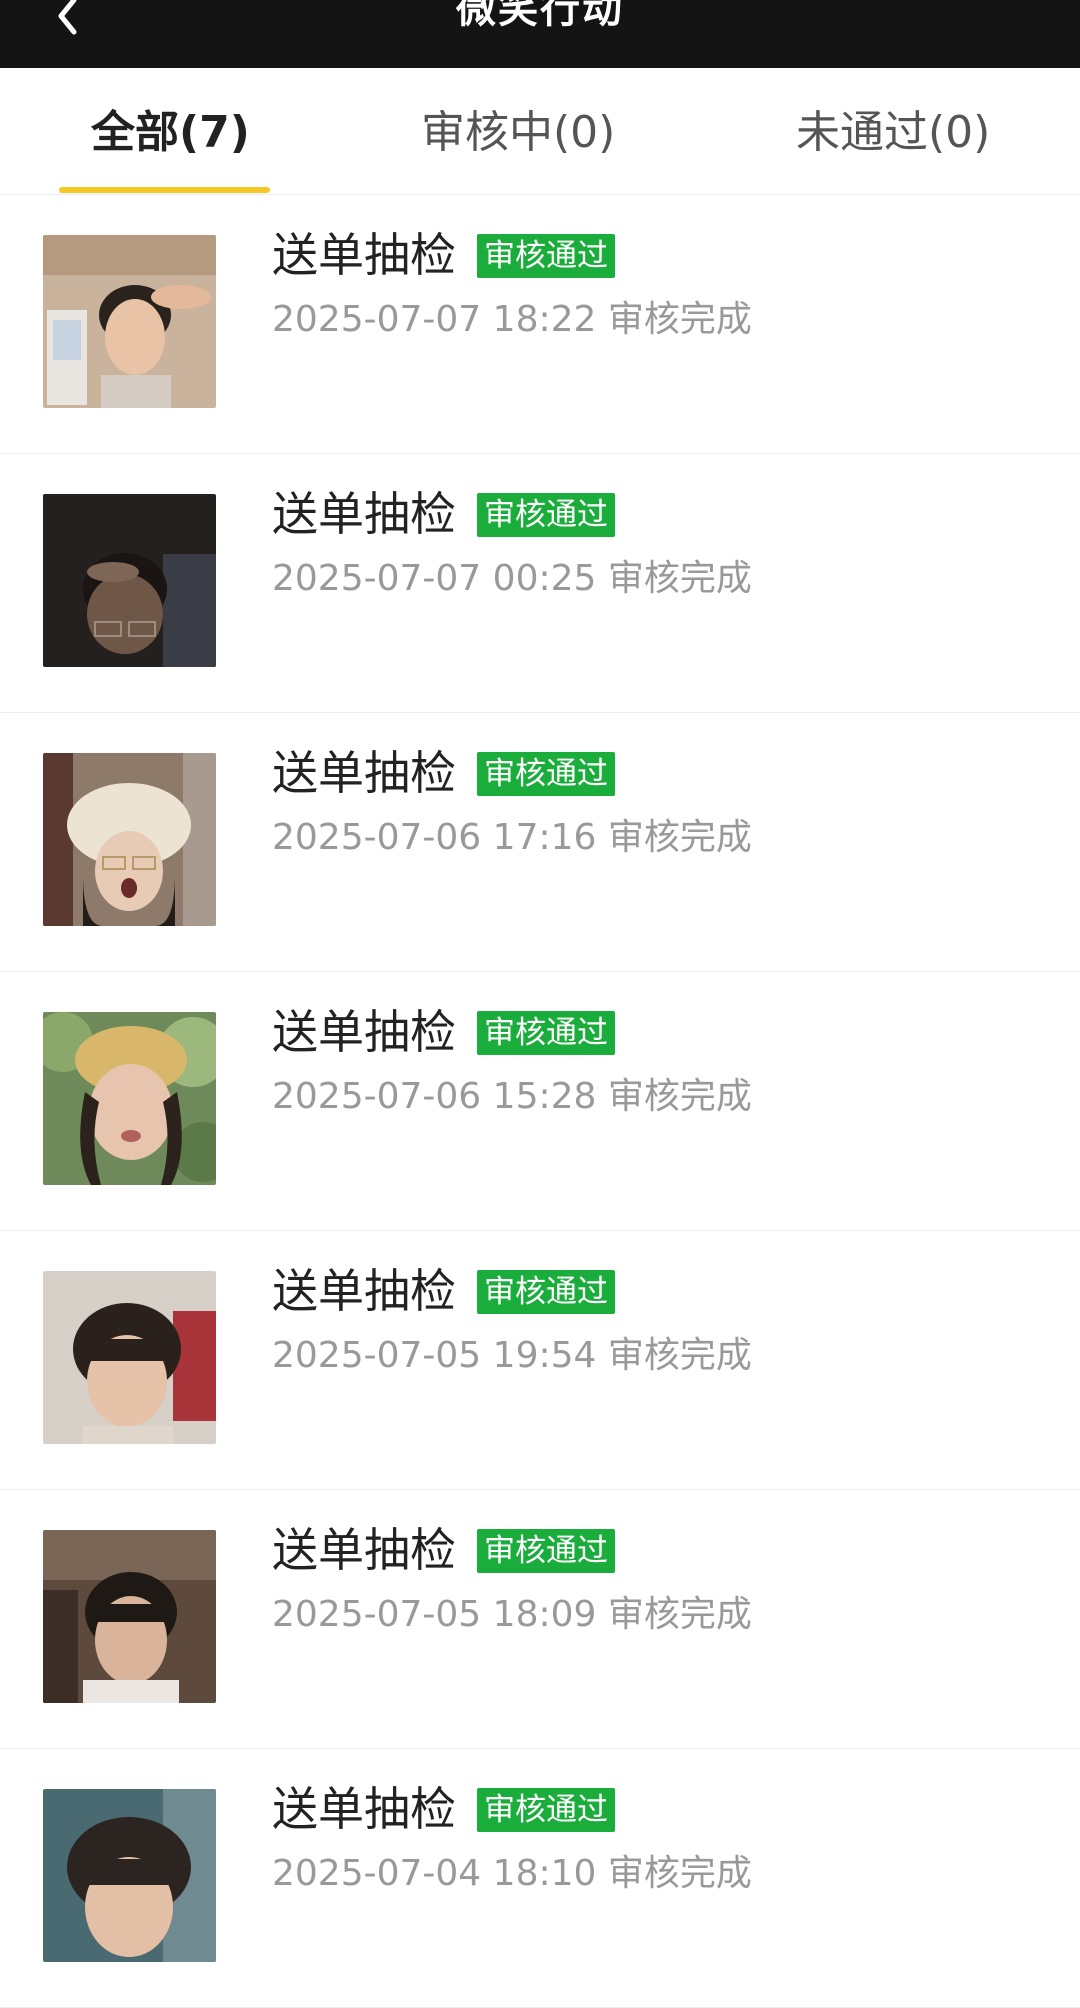 The image size is (1080, 2008). I want to click on item-timestamp: 2025-07-05 19:54 审核完成, so click(512, 1355).